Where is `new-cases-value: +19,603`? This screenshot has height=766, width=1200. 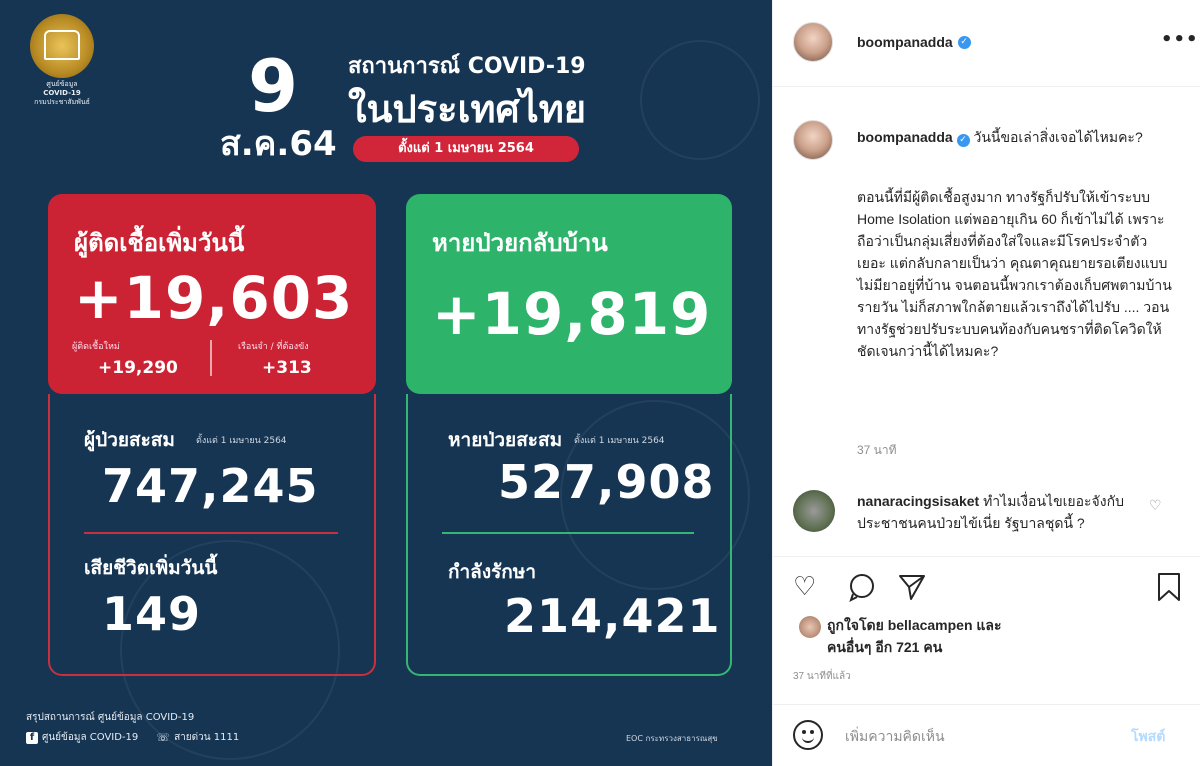 new-cases-value: +19,603 is located at coordinates (214, 298).